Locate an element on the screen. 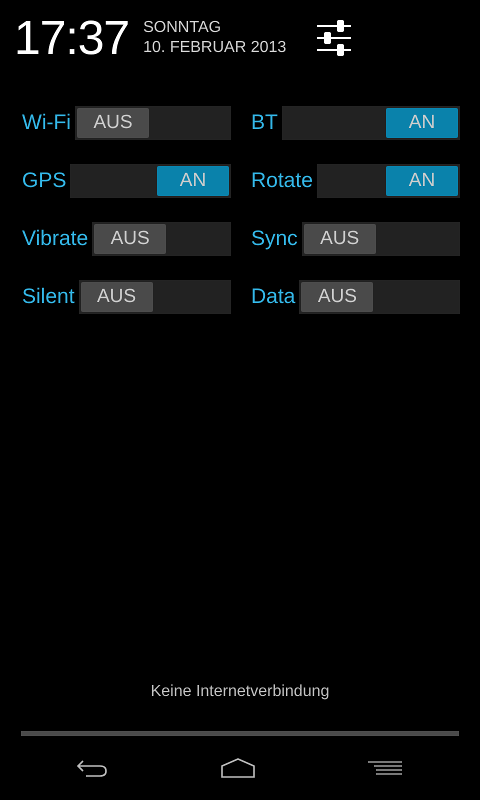  setting-label: Sync is located at coordinates (274, 239).